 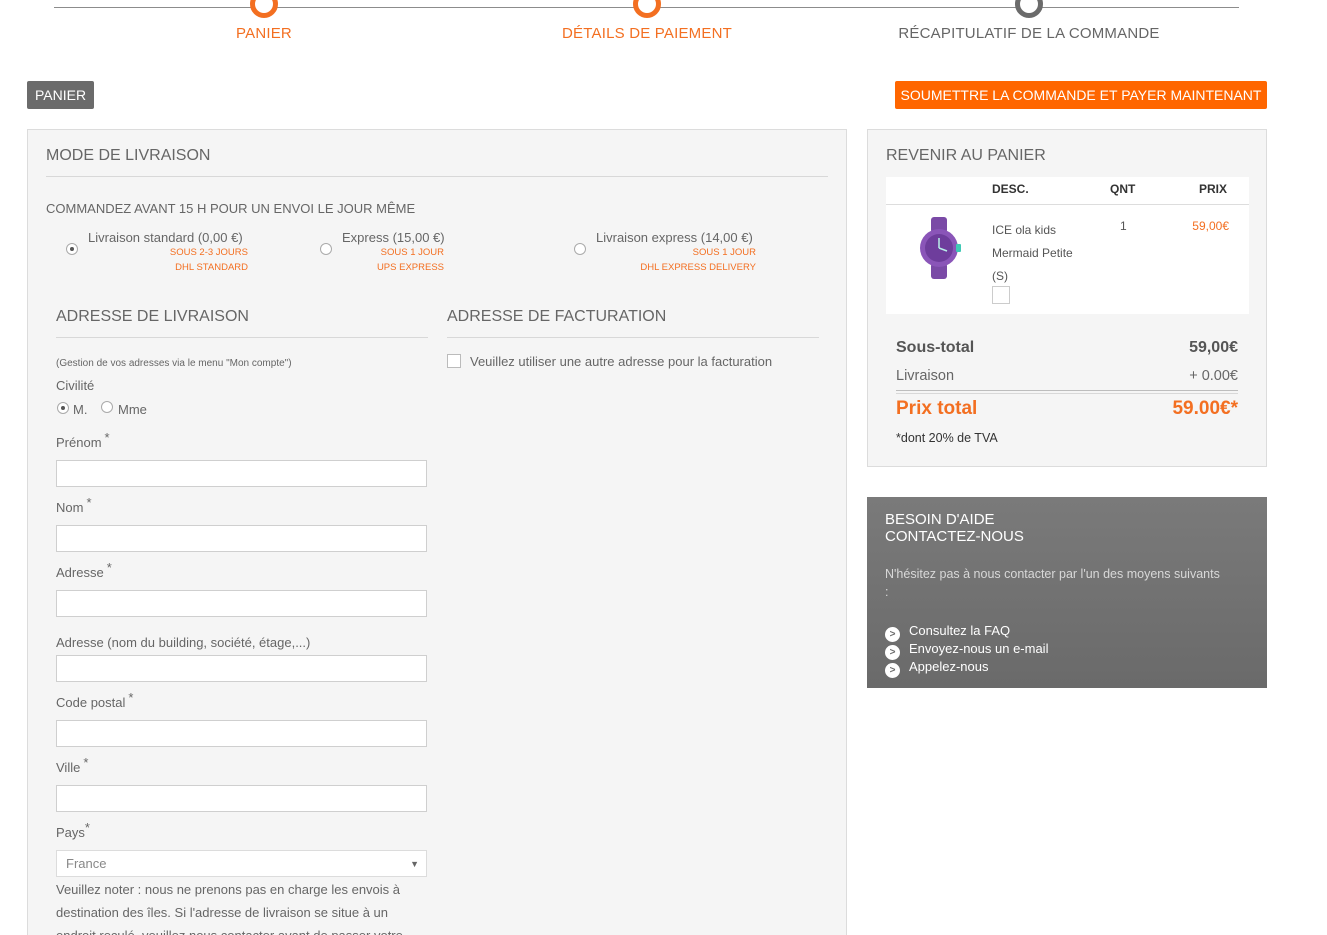 I want to click on chevron-down-icon: ▼, so click(x=414, y=864).